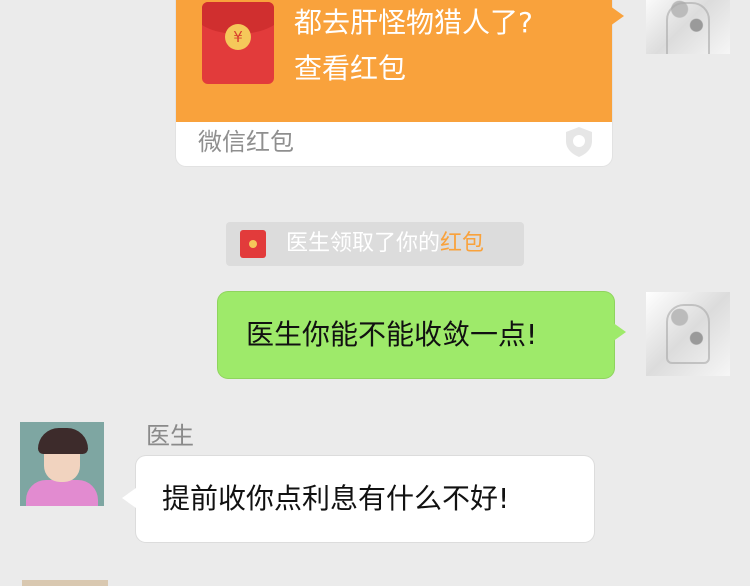 The width and height of the screenshot is (750, 586). Describe the element at coordinates (62, 493) in the screenshot. I see `avatar-doctor-coat` at that location.